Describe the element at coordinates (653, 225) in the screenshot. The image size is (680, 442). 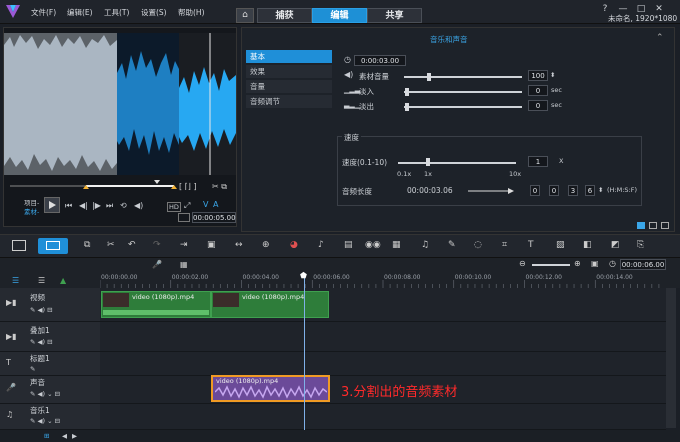
I see `panel-layout-icon` at that location.